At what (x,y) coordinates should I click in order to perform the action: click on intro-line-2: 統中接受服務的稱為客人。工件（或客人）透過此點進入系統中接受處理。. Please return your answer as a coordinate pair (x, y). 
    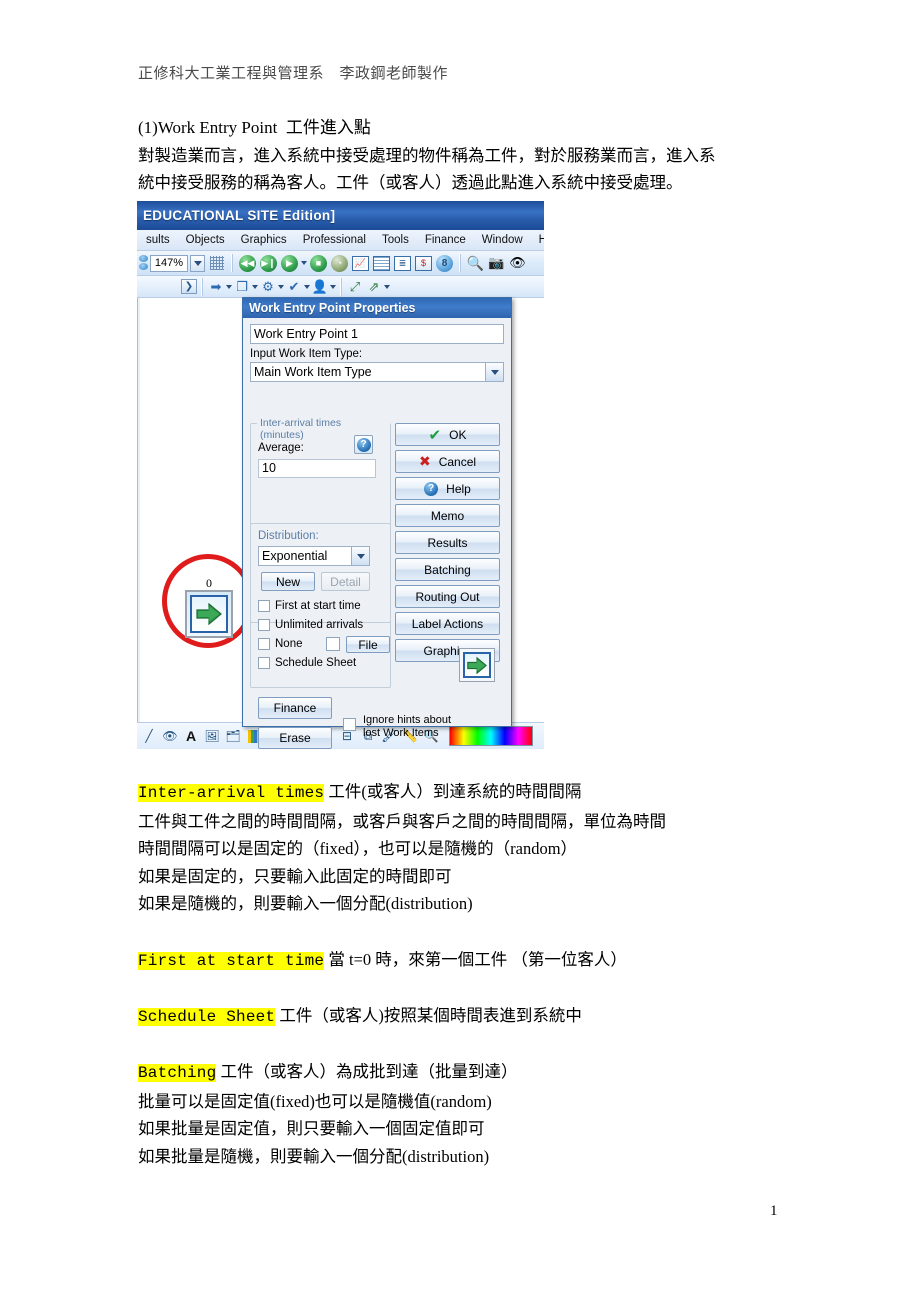
    Looking at the image, I should click on (410, 182).